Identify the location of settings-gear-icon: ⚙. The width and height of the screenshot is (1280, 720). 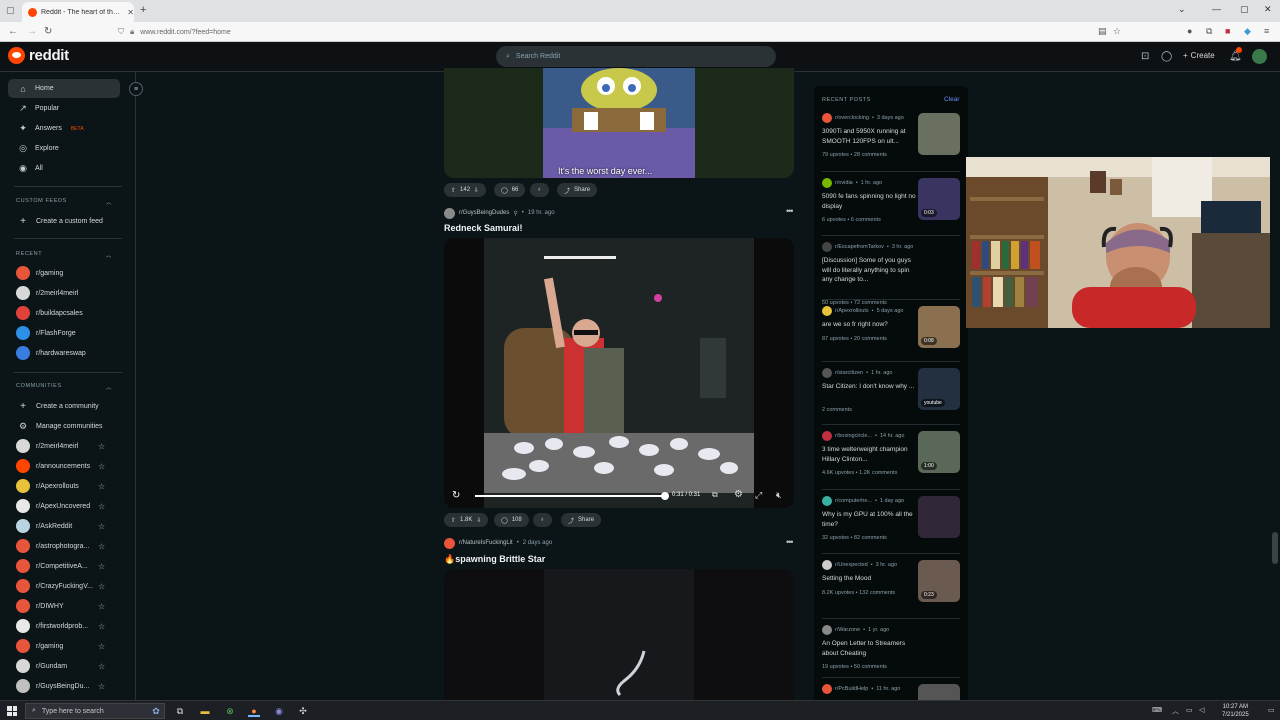
(738, 494).